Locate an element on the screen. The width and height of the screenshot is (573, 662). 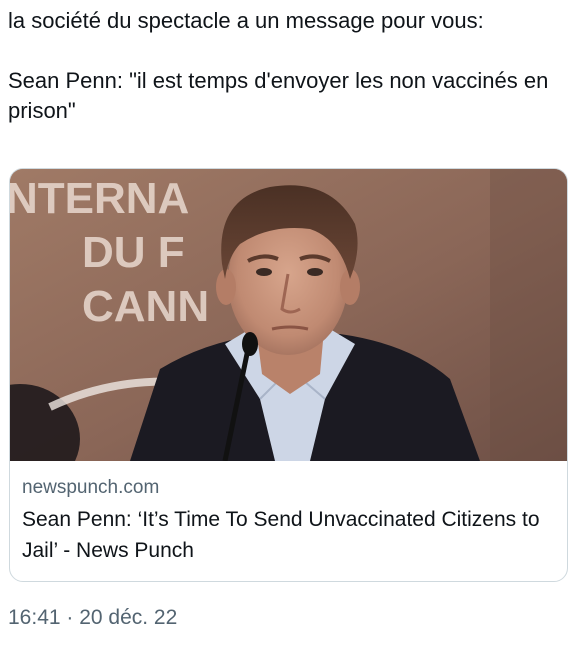
backdrop-text-line-2: DU F is located at coordinates (133, 252).